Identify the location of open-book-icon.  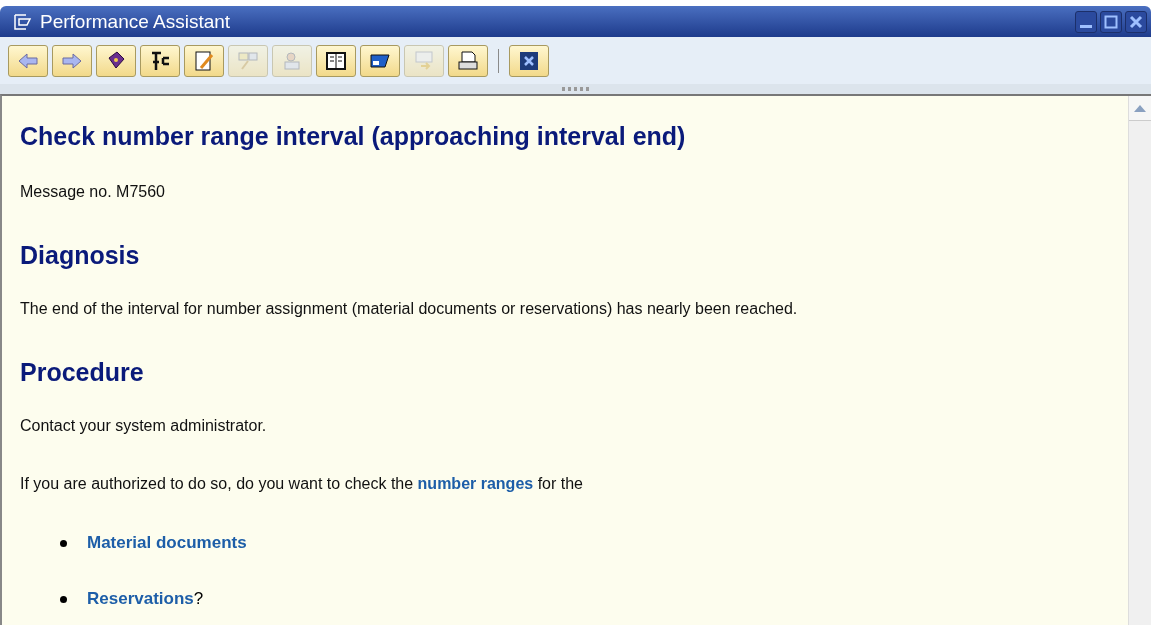
(336, 60).